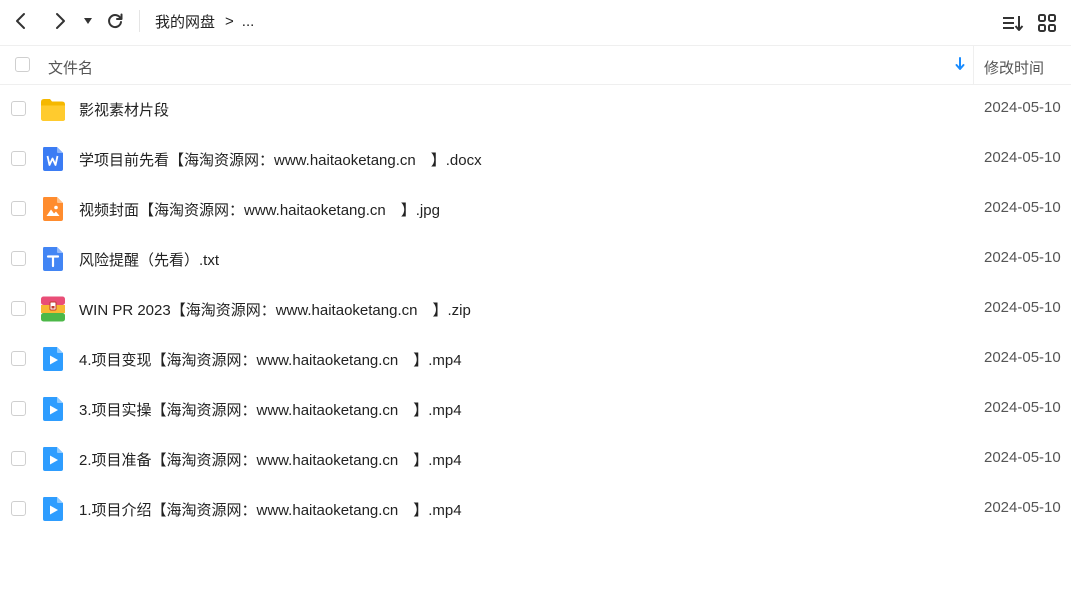  I want to click on text-file-icon, so click(53, 259).